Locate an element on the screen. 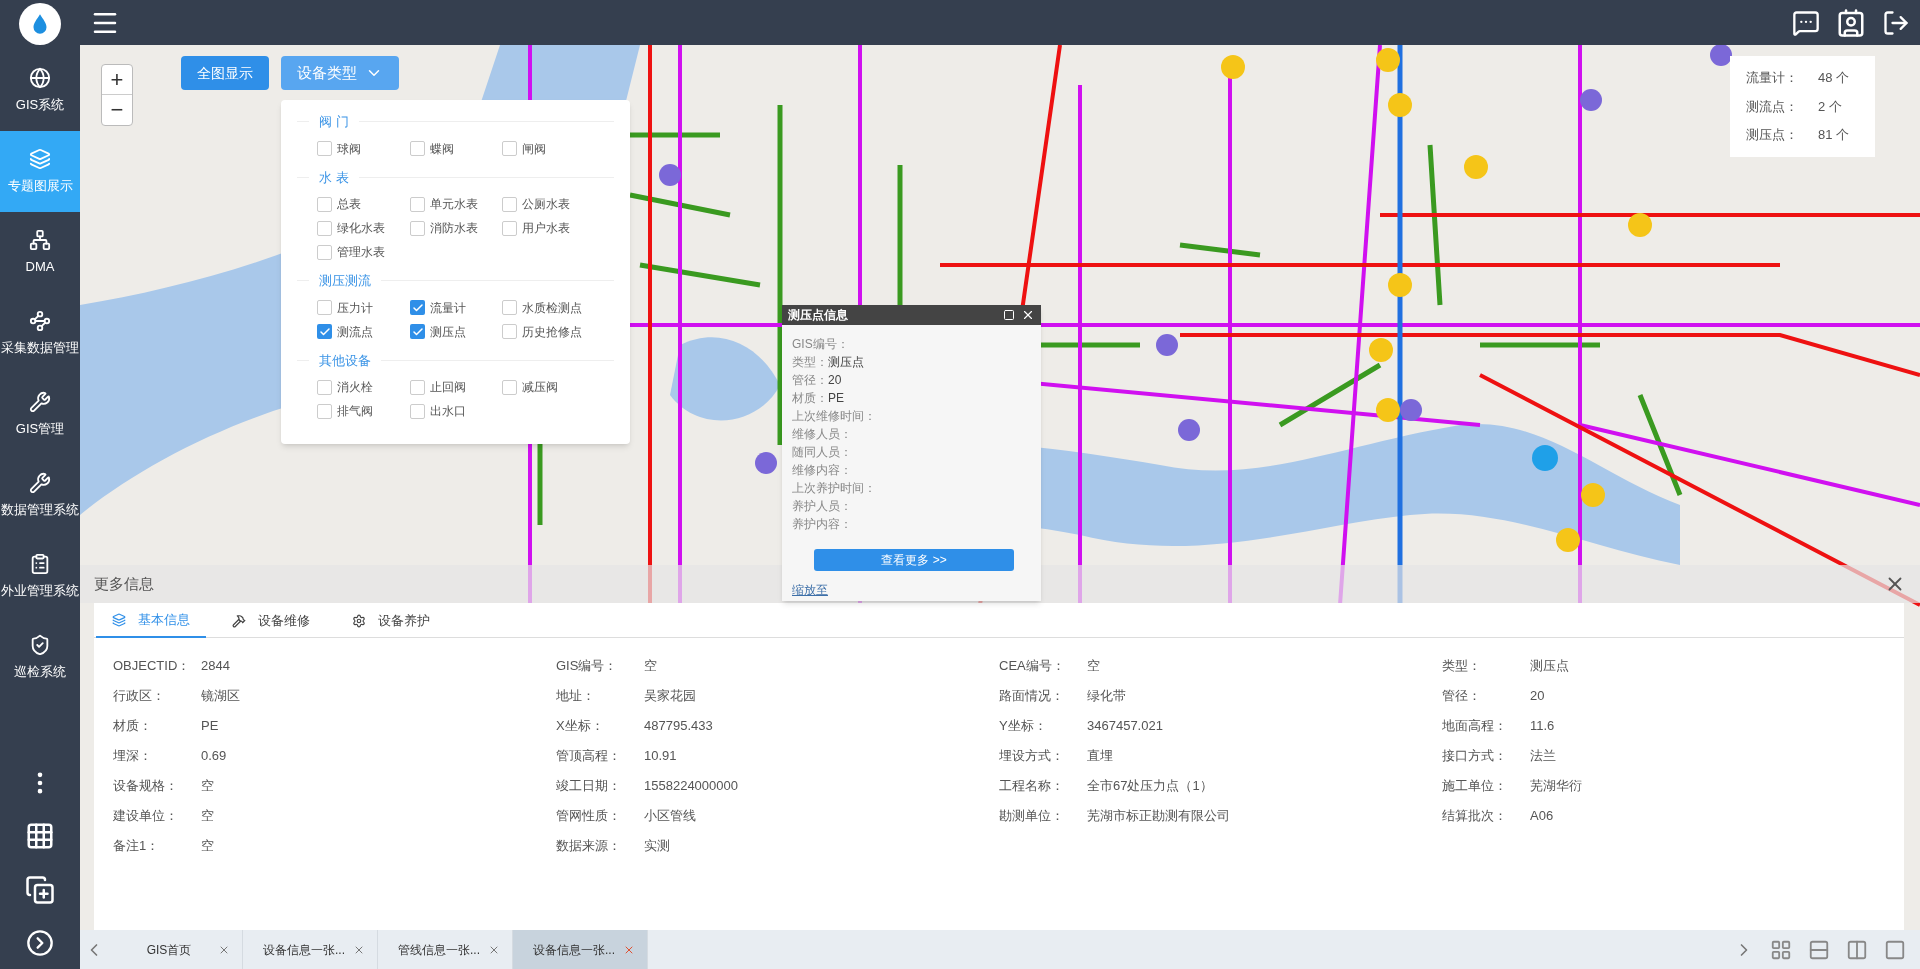 This screenshot has width=1920, height=969. field-value: 绿化带 is located at coordinates (1106, 696).